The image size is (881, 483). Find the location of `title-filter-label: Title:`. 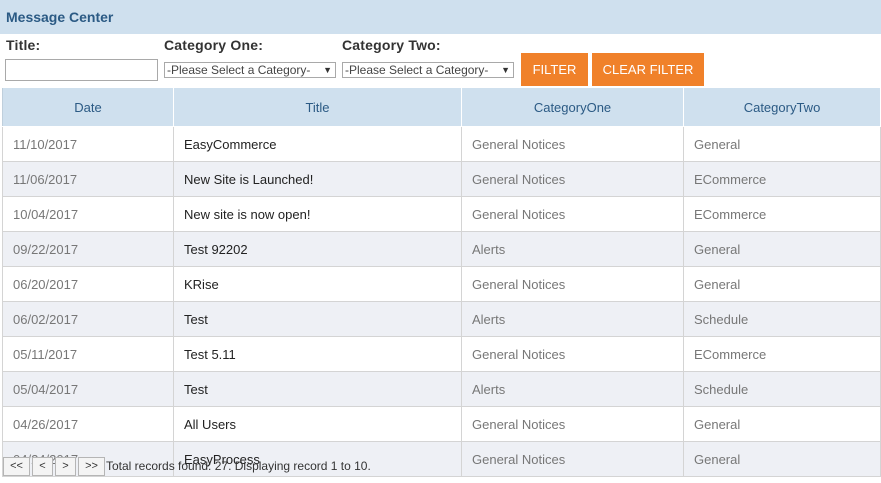

title-filter-label: Title: is located at coordinates (23, 45).